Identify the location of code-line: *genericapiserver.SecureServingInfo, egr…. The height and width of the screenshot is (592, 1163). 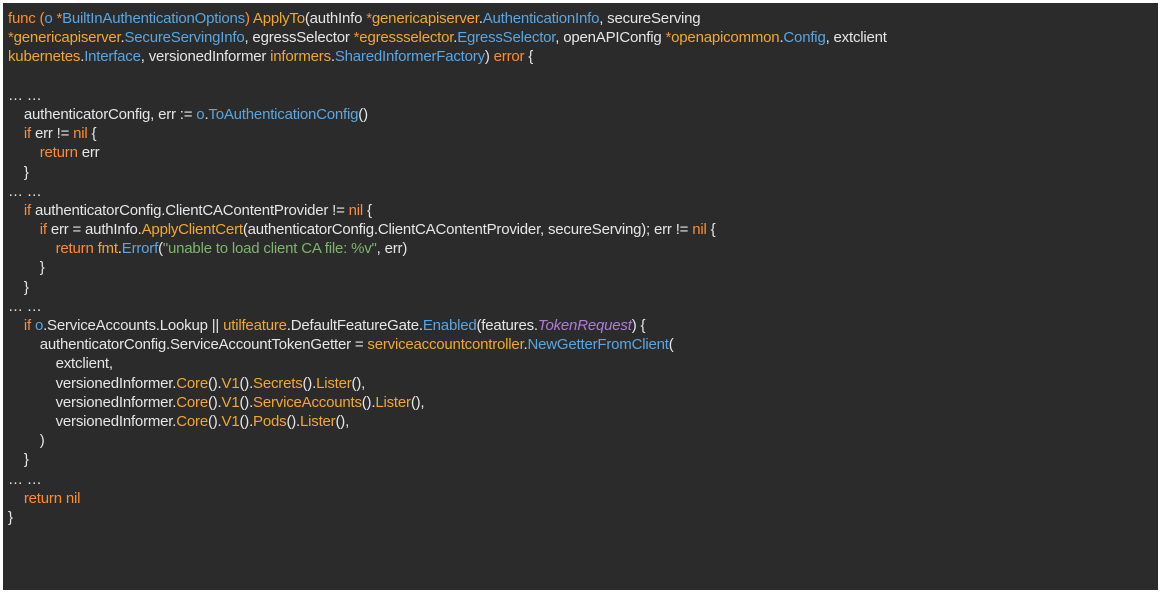
(583, 37).